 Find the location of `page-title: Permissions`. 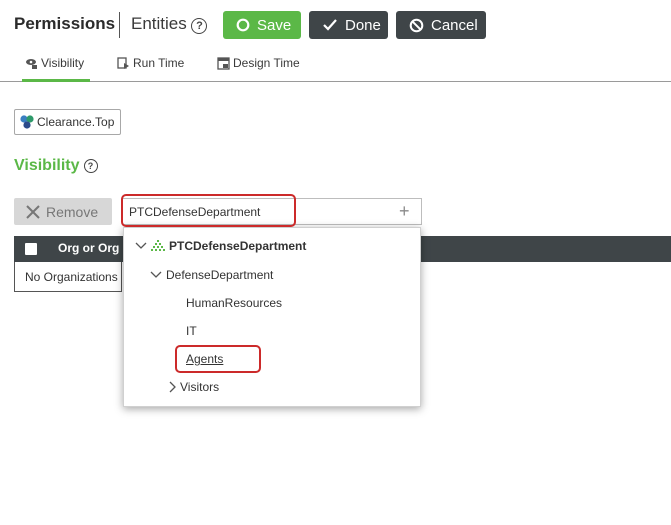

page-title: Permissions is located at coordinates (65, 23).